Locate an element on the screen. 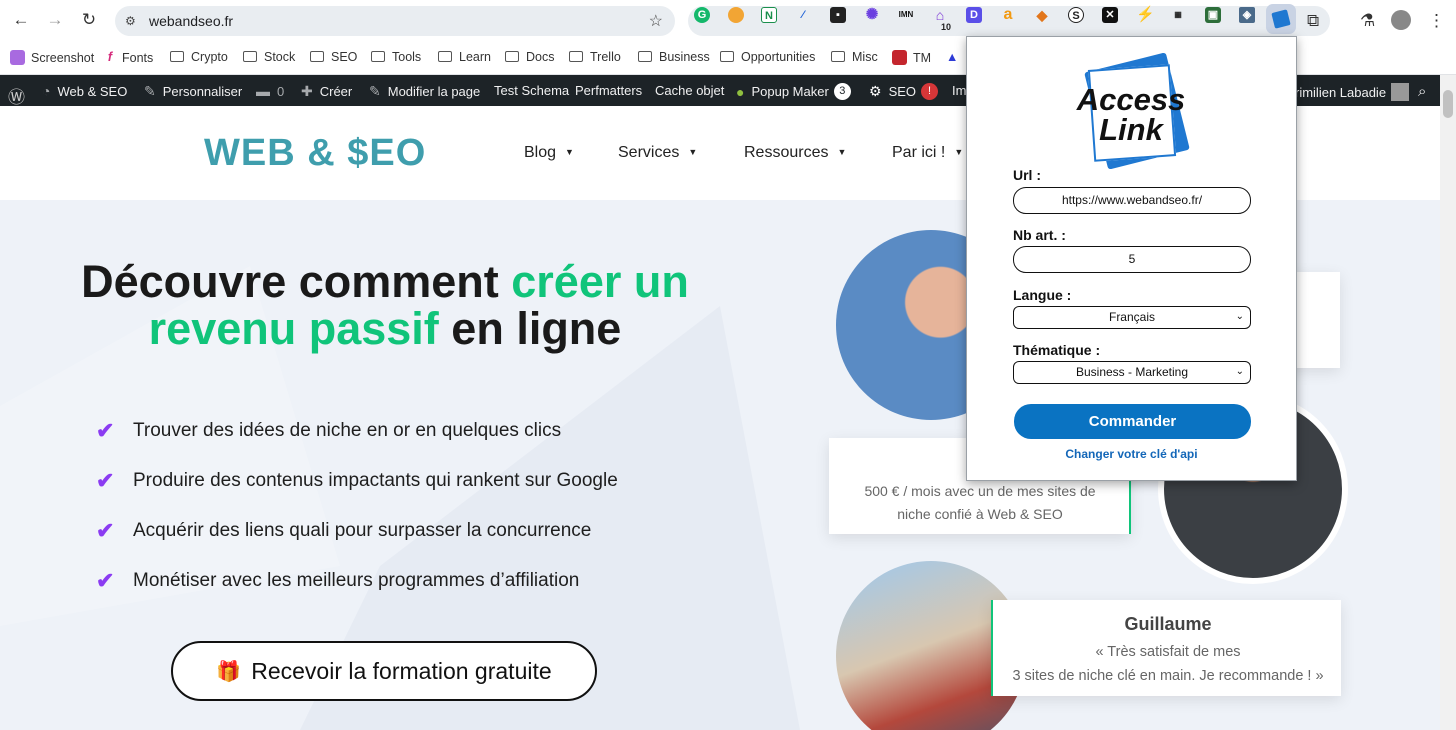 The height and width of the screenshot is (730, 1456). menu-services: Services ▼ is located at coordinates (657, 153).